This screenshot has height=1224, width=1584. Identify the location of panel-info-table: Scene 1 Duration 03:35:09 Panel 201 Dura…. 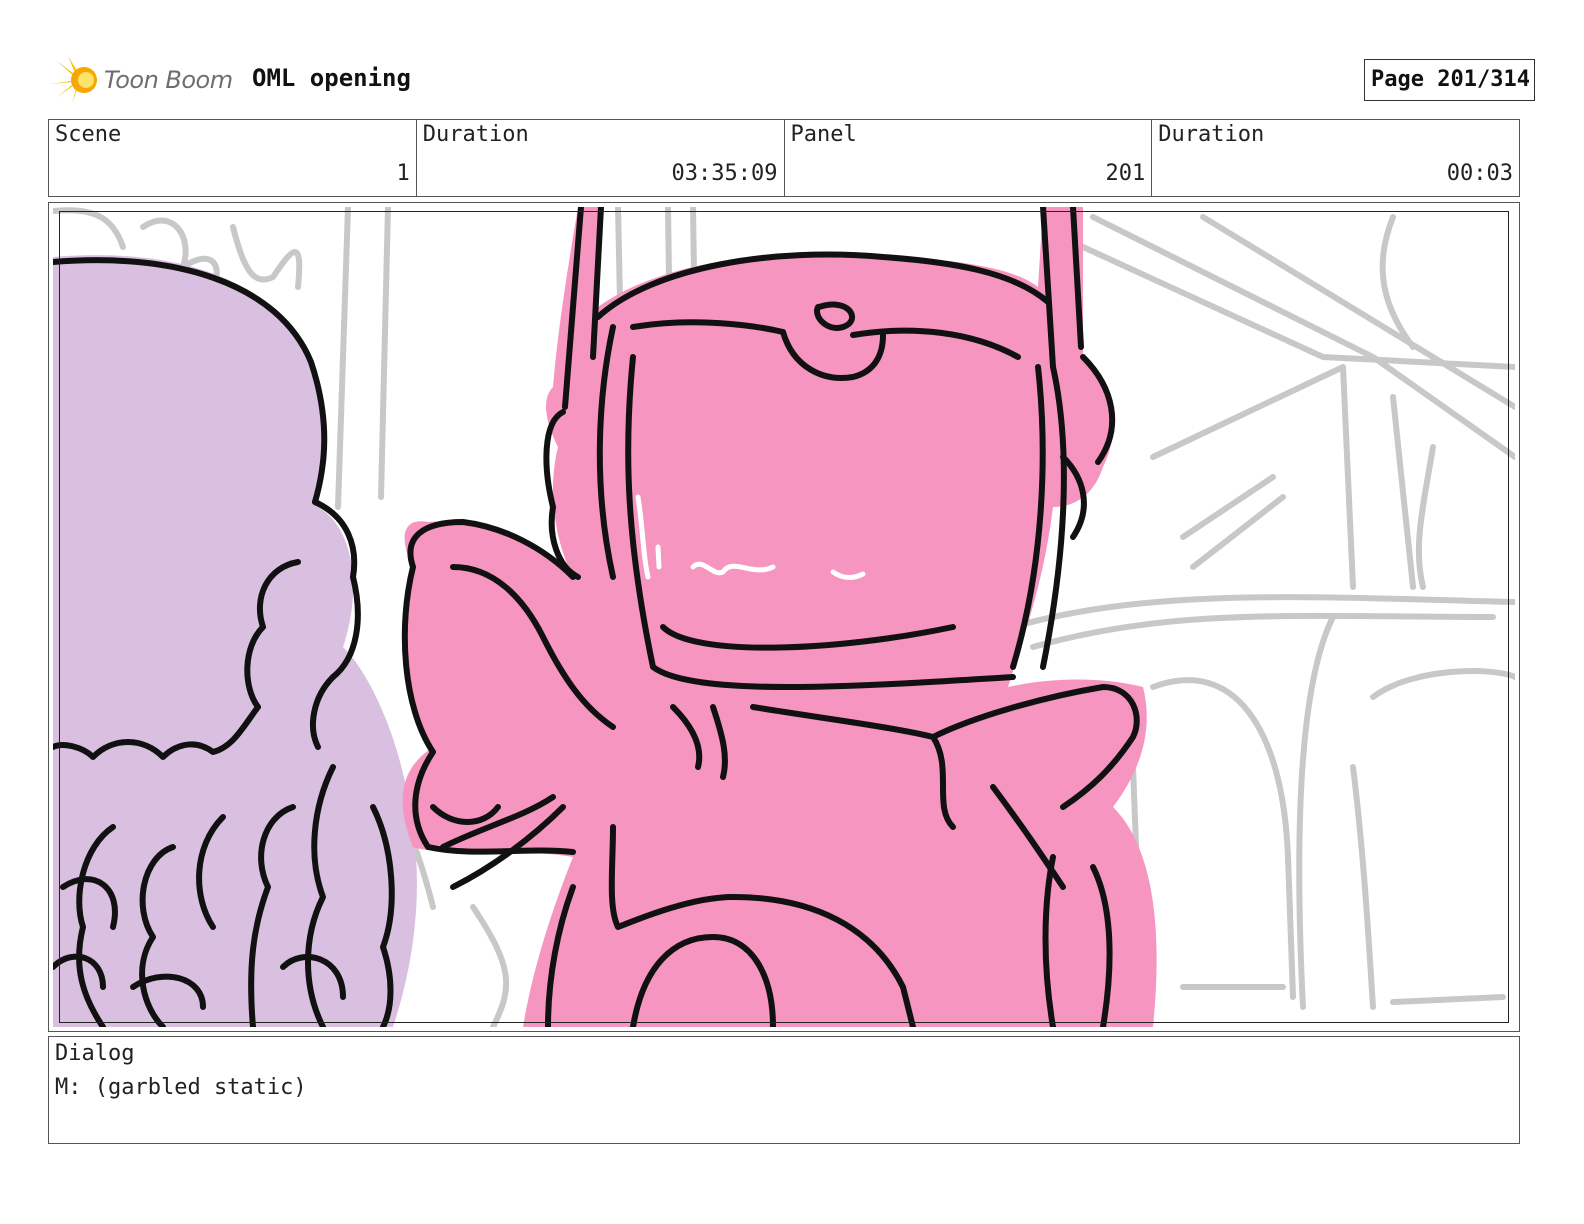
(784, 158).